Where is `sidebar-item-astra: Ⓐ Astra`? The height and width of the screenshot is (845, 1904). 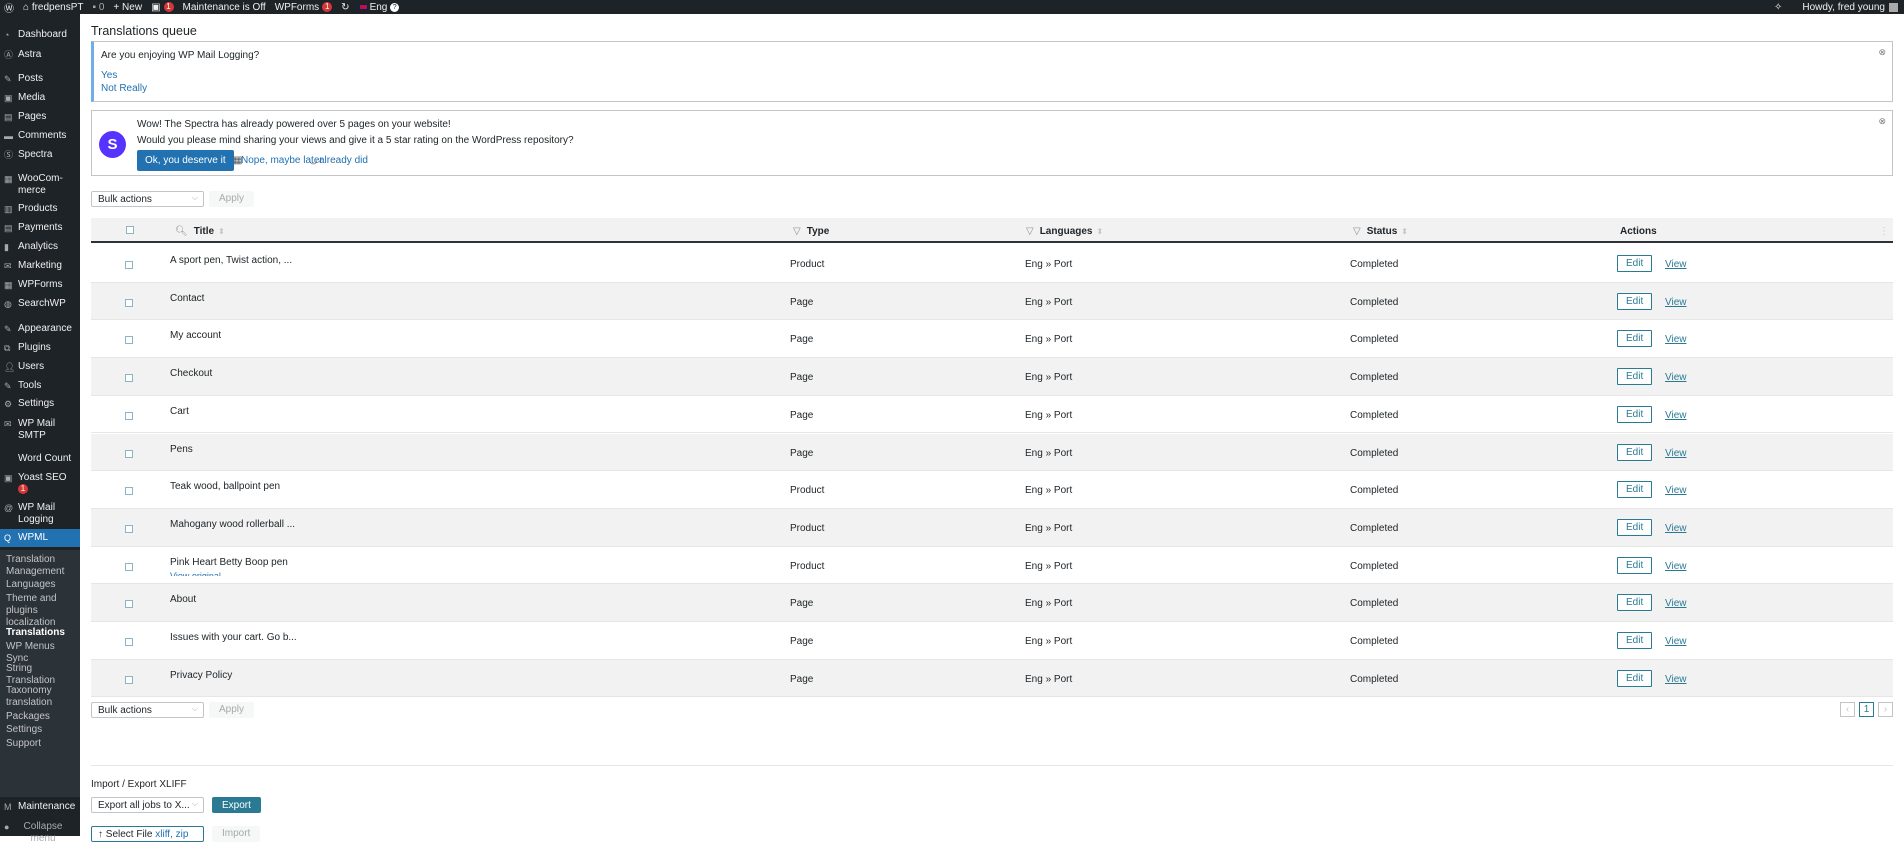 sidebar-item-astra: Ⓐ Astra is located at coordinates (40, 55).